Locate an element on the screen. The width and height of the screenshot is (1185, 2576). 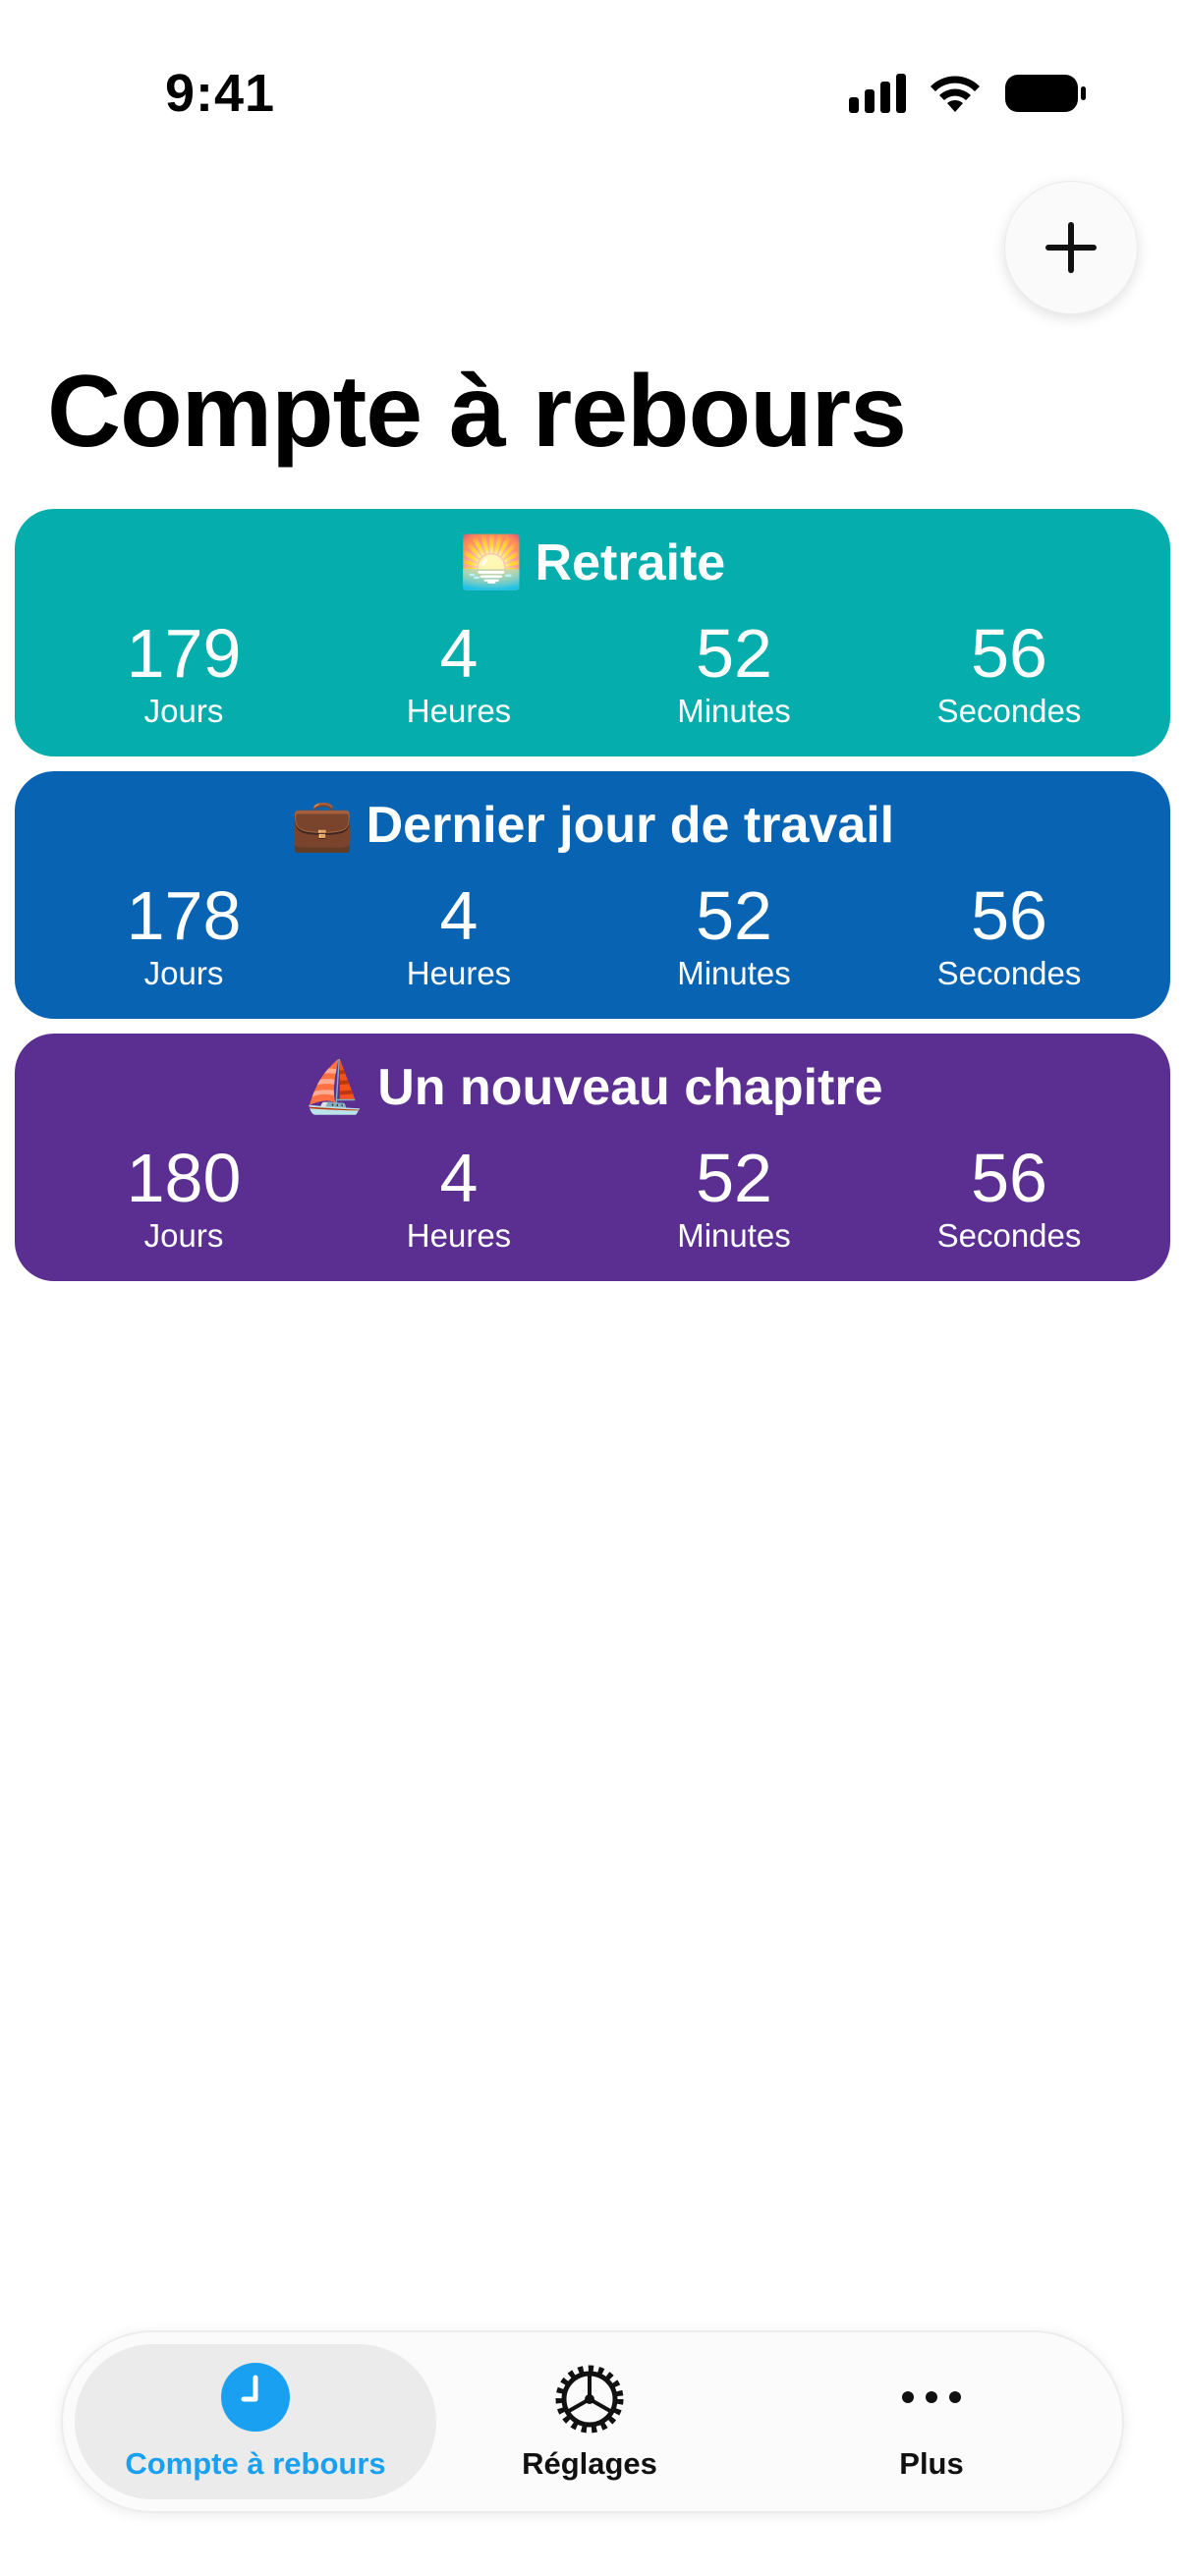
tab-compte-a-rebours: Compte à rebours is located at coordinates (256, 2421).